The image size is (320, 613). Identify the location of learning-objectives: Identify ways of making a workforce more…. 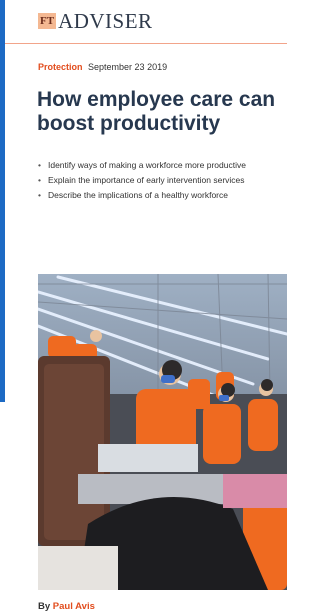
(162, 180).